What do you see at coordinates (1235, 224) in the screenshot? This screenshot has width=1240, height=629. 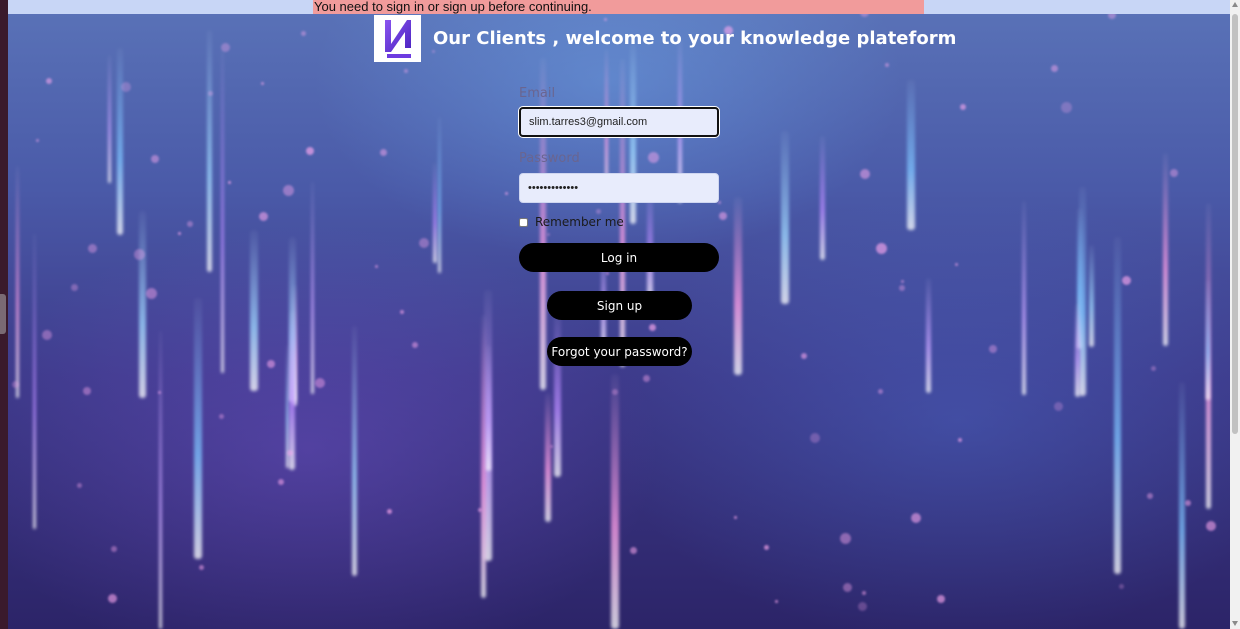 I see `scroll-thumb` at bounding box center [1235, 224].